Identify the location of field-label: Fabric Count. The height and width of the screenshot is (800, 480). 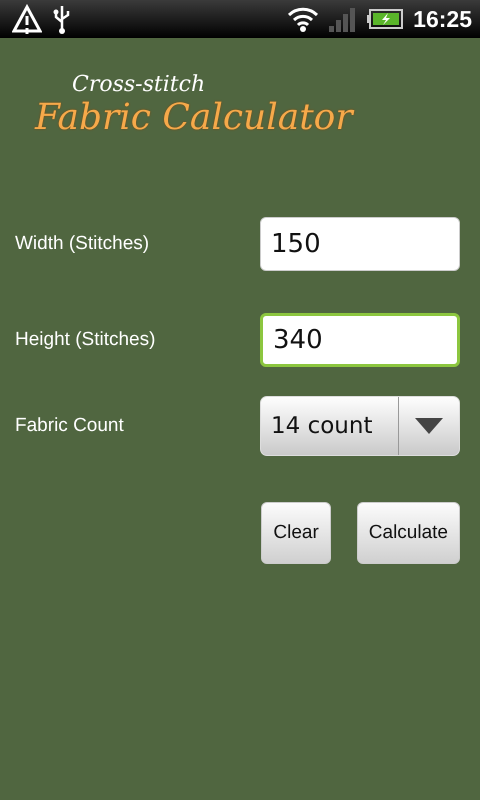
(69, 426).